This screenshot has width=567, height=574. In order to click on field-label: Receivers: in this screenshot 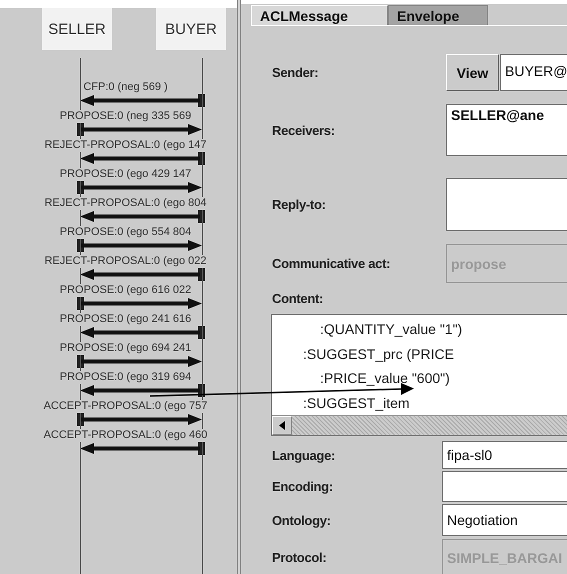, I will do `click(304, 130)`.